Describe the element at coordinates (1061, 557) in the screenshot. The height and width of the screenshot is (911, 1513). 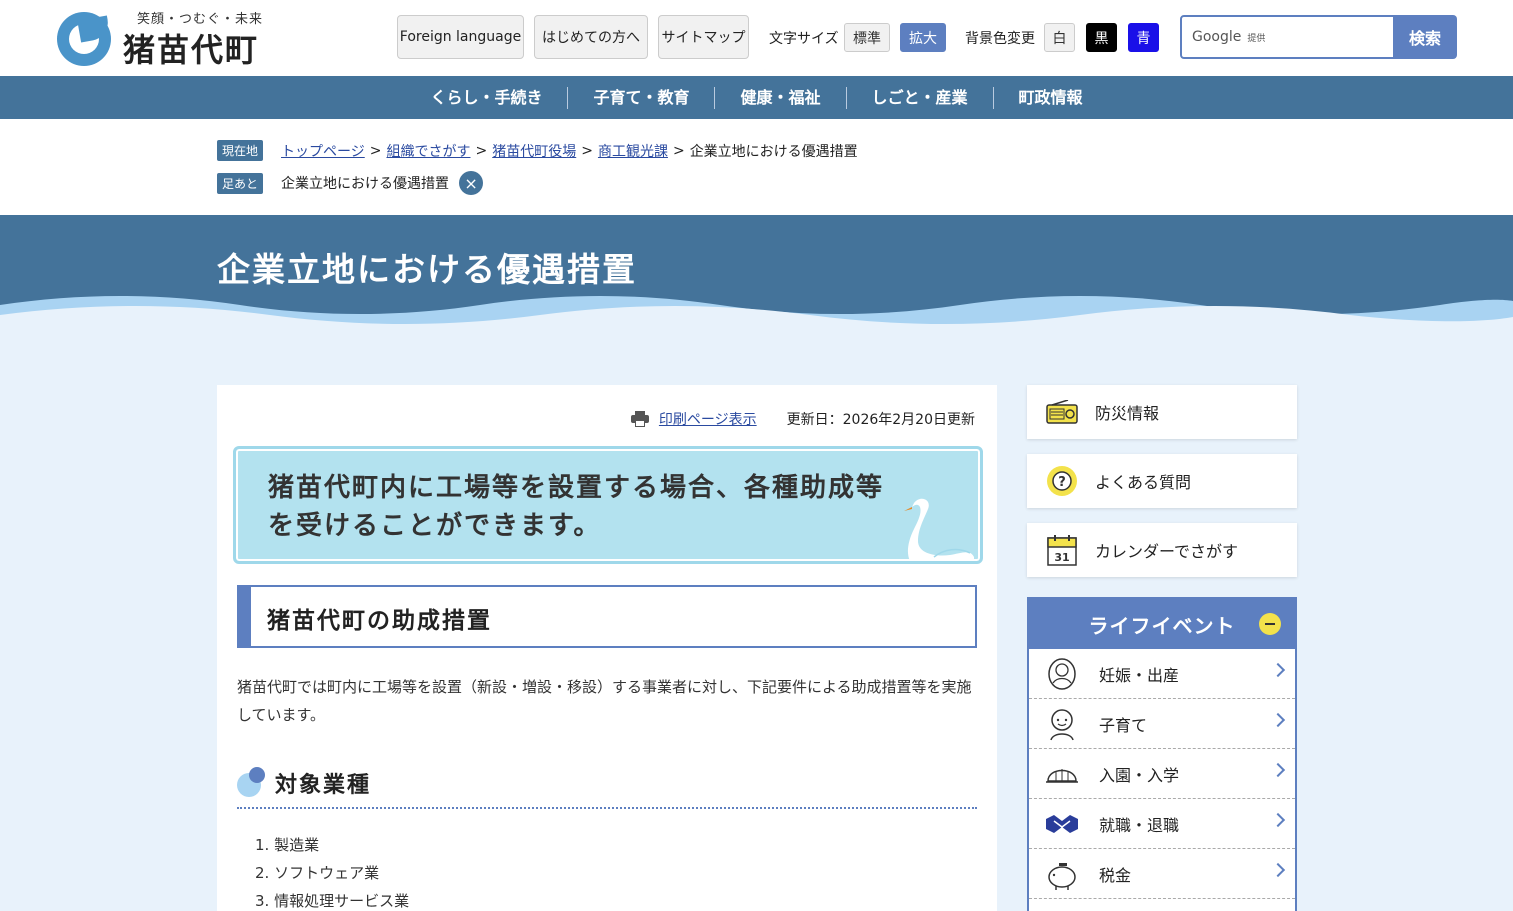
I see `calendar-day: 31` at that location.